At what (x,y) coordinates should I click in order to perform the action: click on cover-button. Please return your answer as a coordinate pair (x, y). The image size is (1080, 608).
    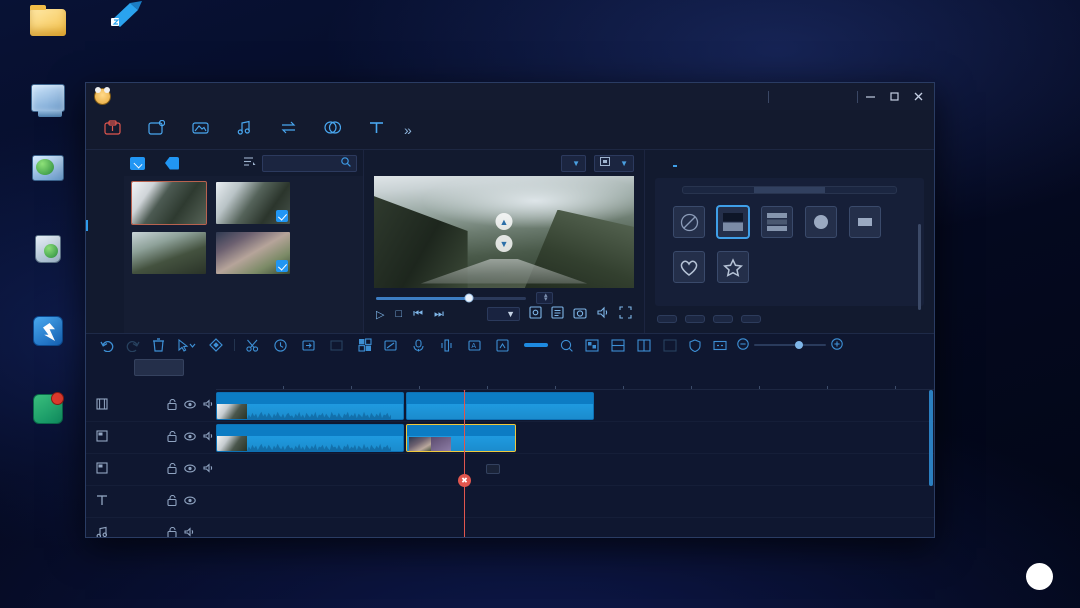
    Looking at the image, I should click on (159, 367).